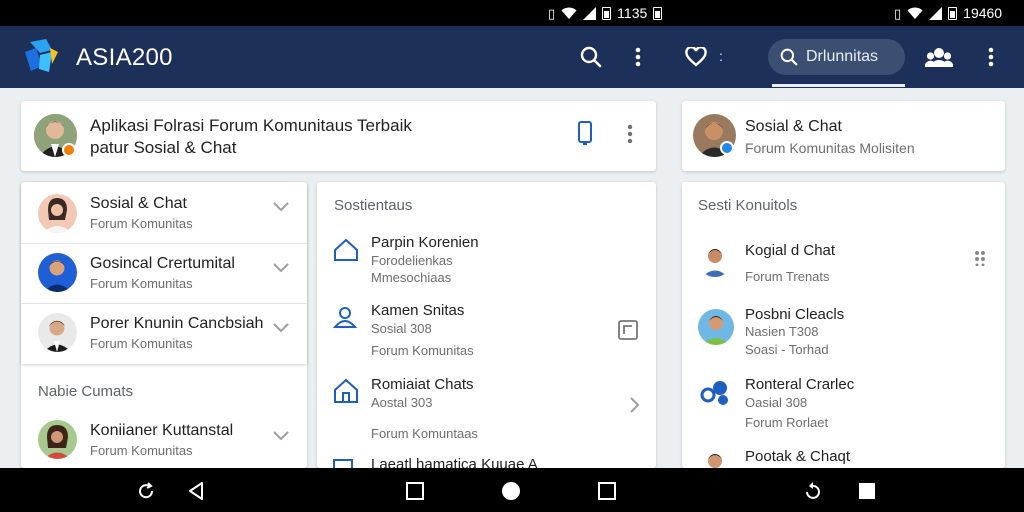 Image resolution: width=1024 pixels, height=512 pixels. Describe the element at coordinates (422, 384) in the screenshot. I see `list-item-title: Romiaiat Chats` at that location.